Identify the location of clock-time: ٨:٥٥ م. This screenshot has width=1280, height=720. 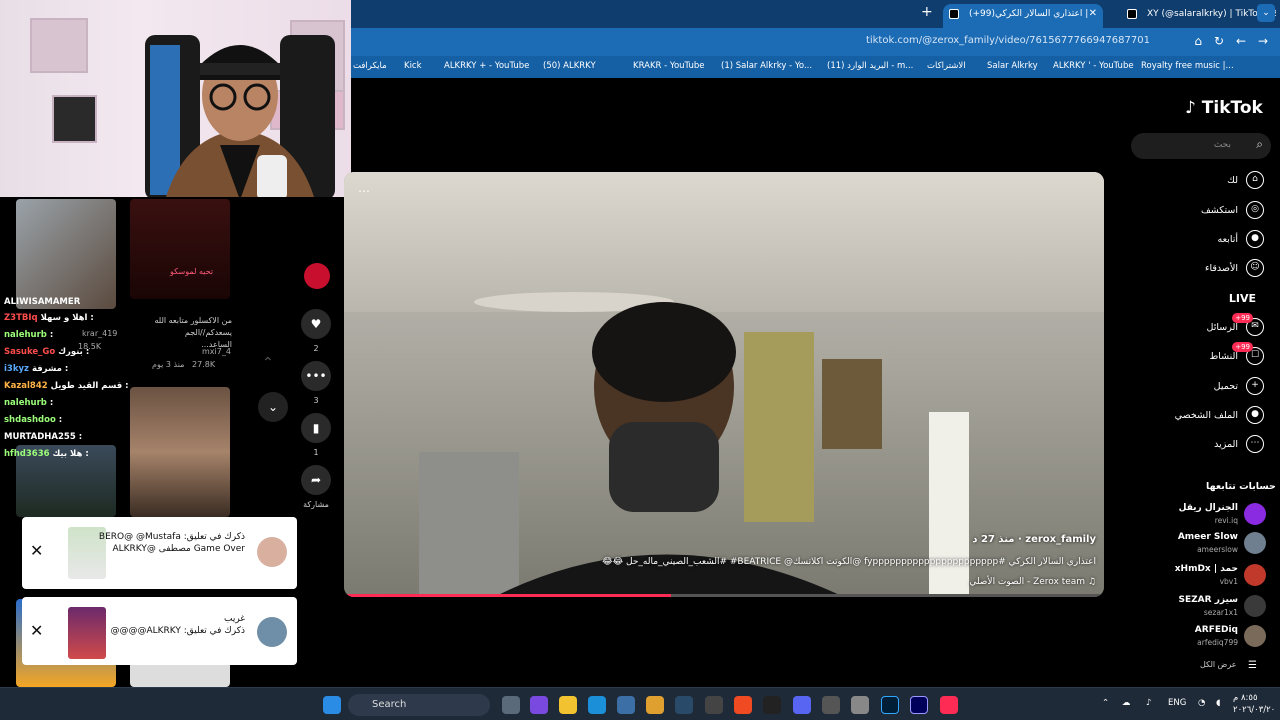
(1245, 698).